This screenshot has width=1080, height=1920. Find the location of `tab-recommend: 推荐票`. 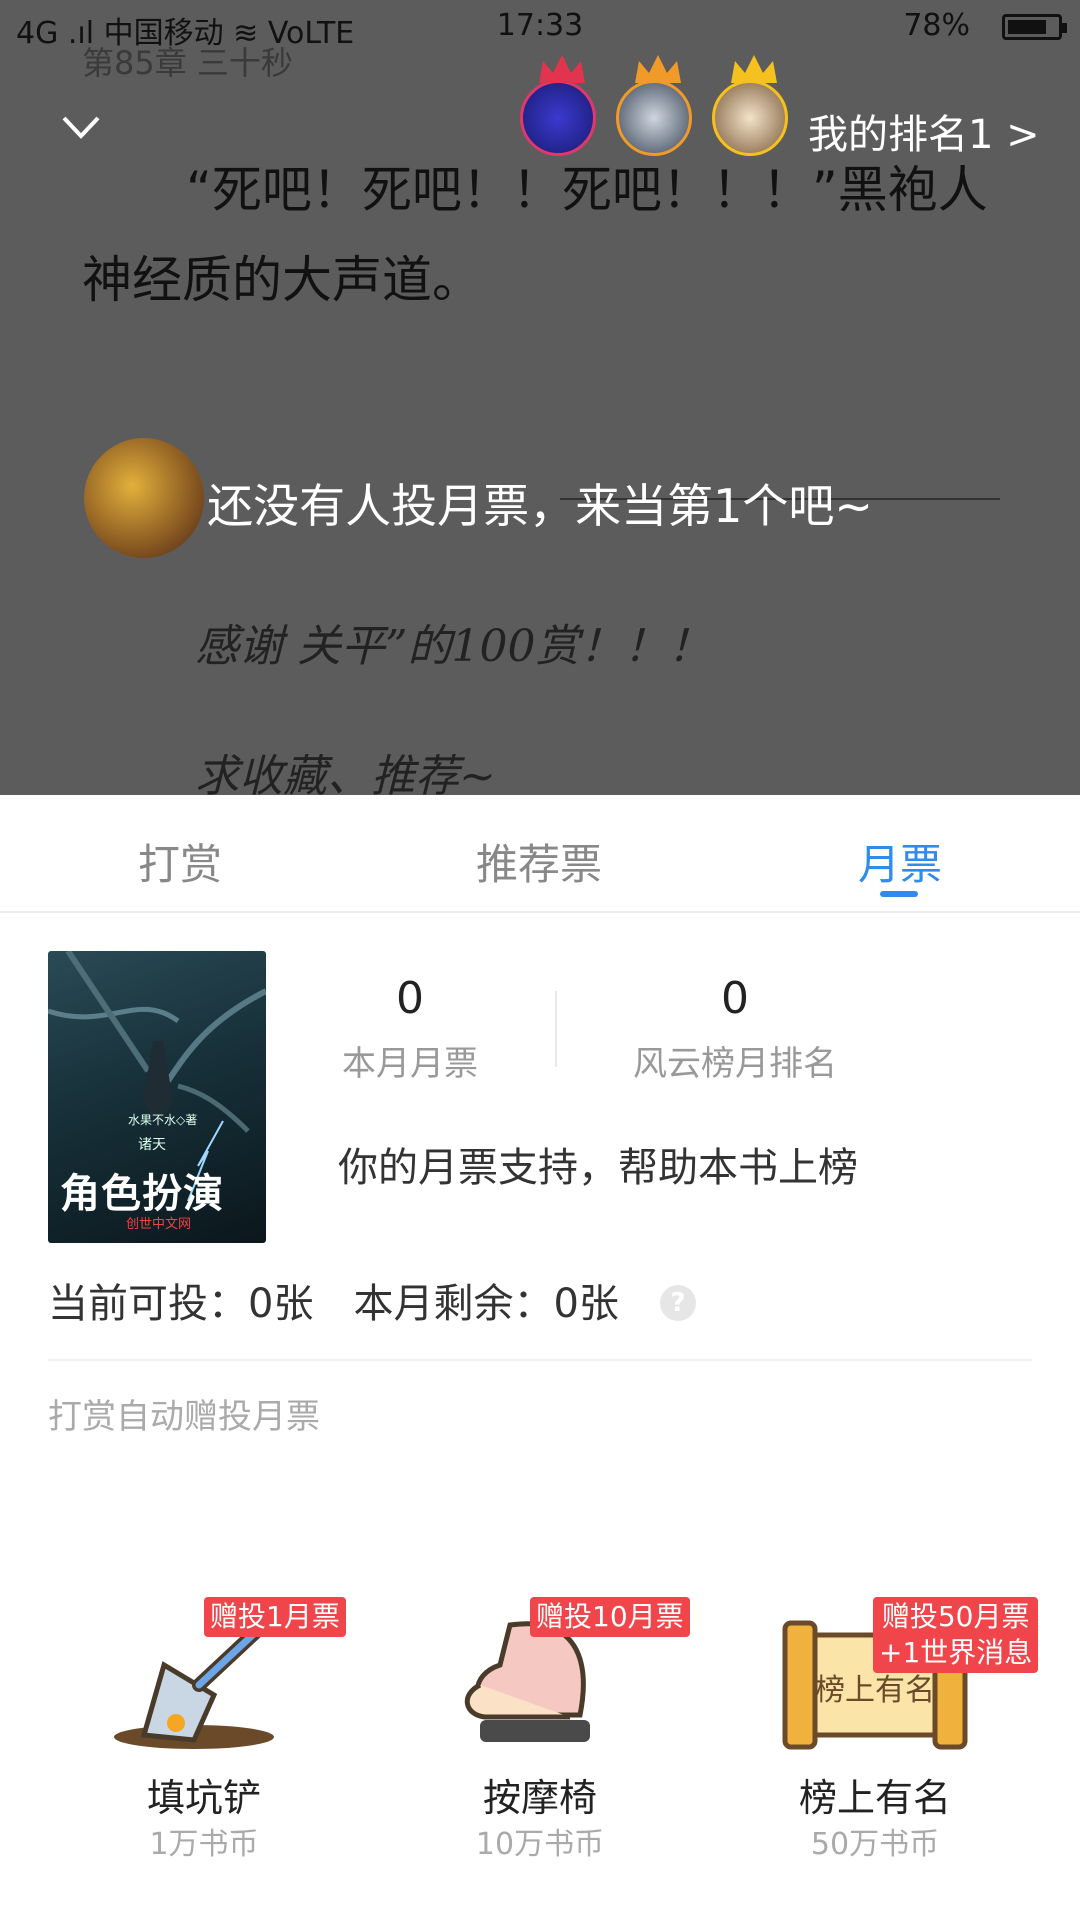

tab-recommend: 推荐票 is located at coordinates (539, 861).